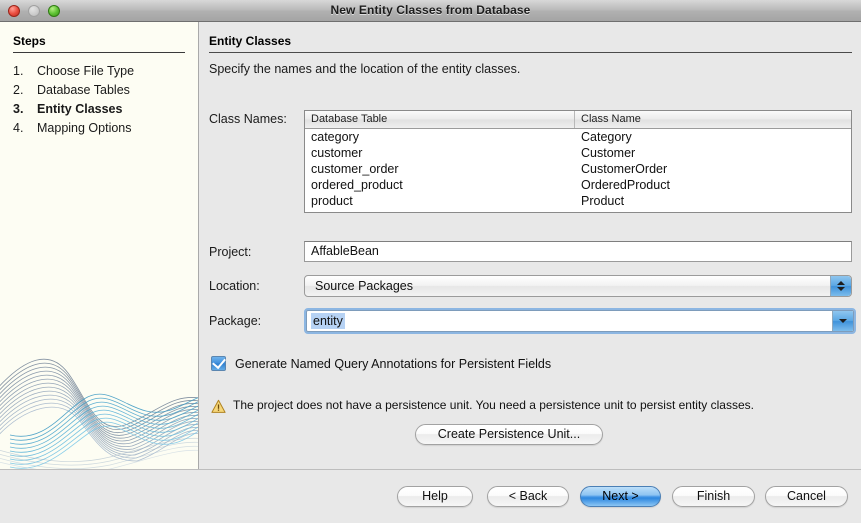 This screenshot has height=523, width=861. What do you see at coordinates (364, 286) in the screenshot?
I see `location-selected-value: Source Packages` at bounding box center [364, 286].